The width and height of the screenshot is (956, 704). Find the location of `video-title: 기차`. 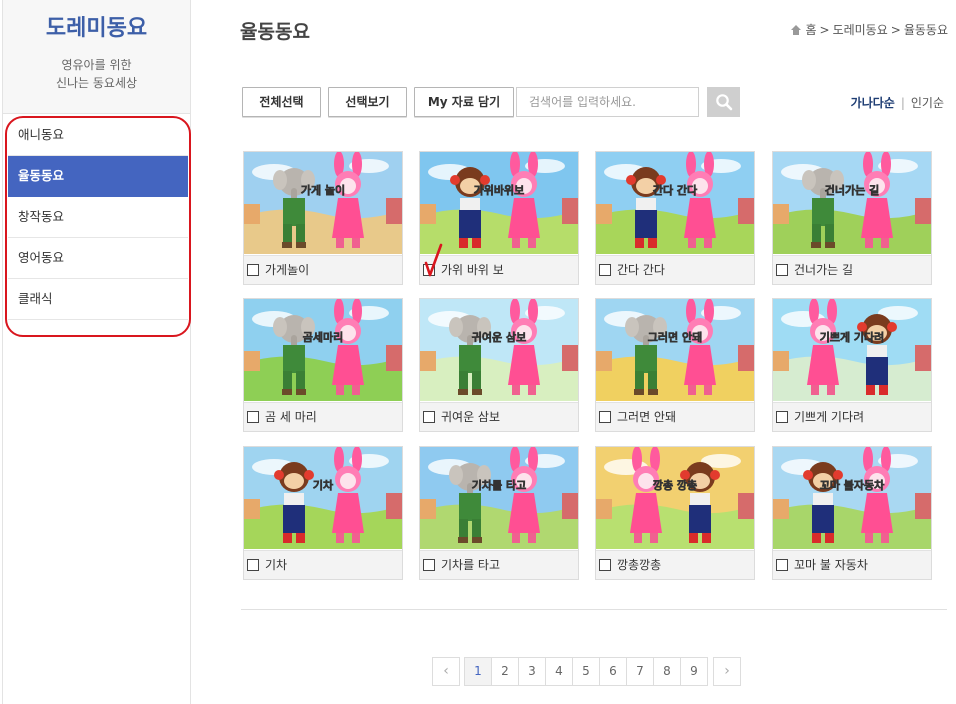

video-title: 기차 is located at coordinates (276, 565).